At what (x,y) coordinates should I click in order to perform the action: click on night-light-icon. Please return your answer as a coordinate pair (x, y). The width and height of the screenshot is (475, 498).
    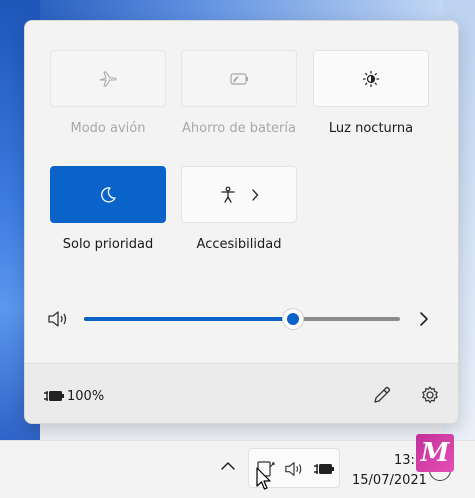
    Looking at the image, I should click on (371, 79).